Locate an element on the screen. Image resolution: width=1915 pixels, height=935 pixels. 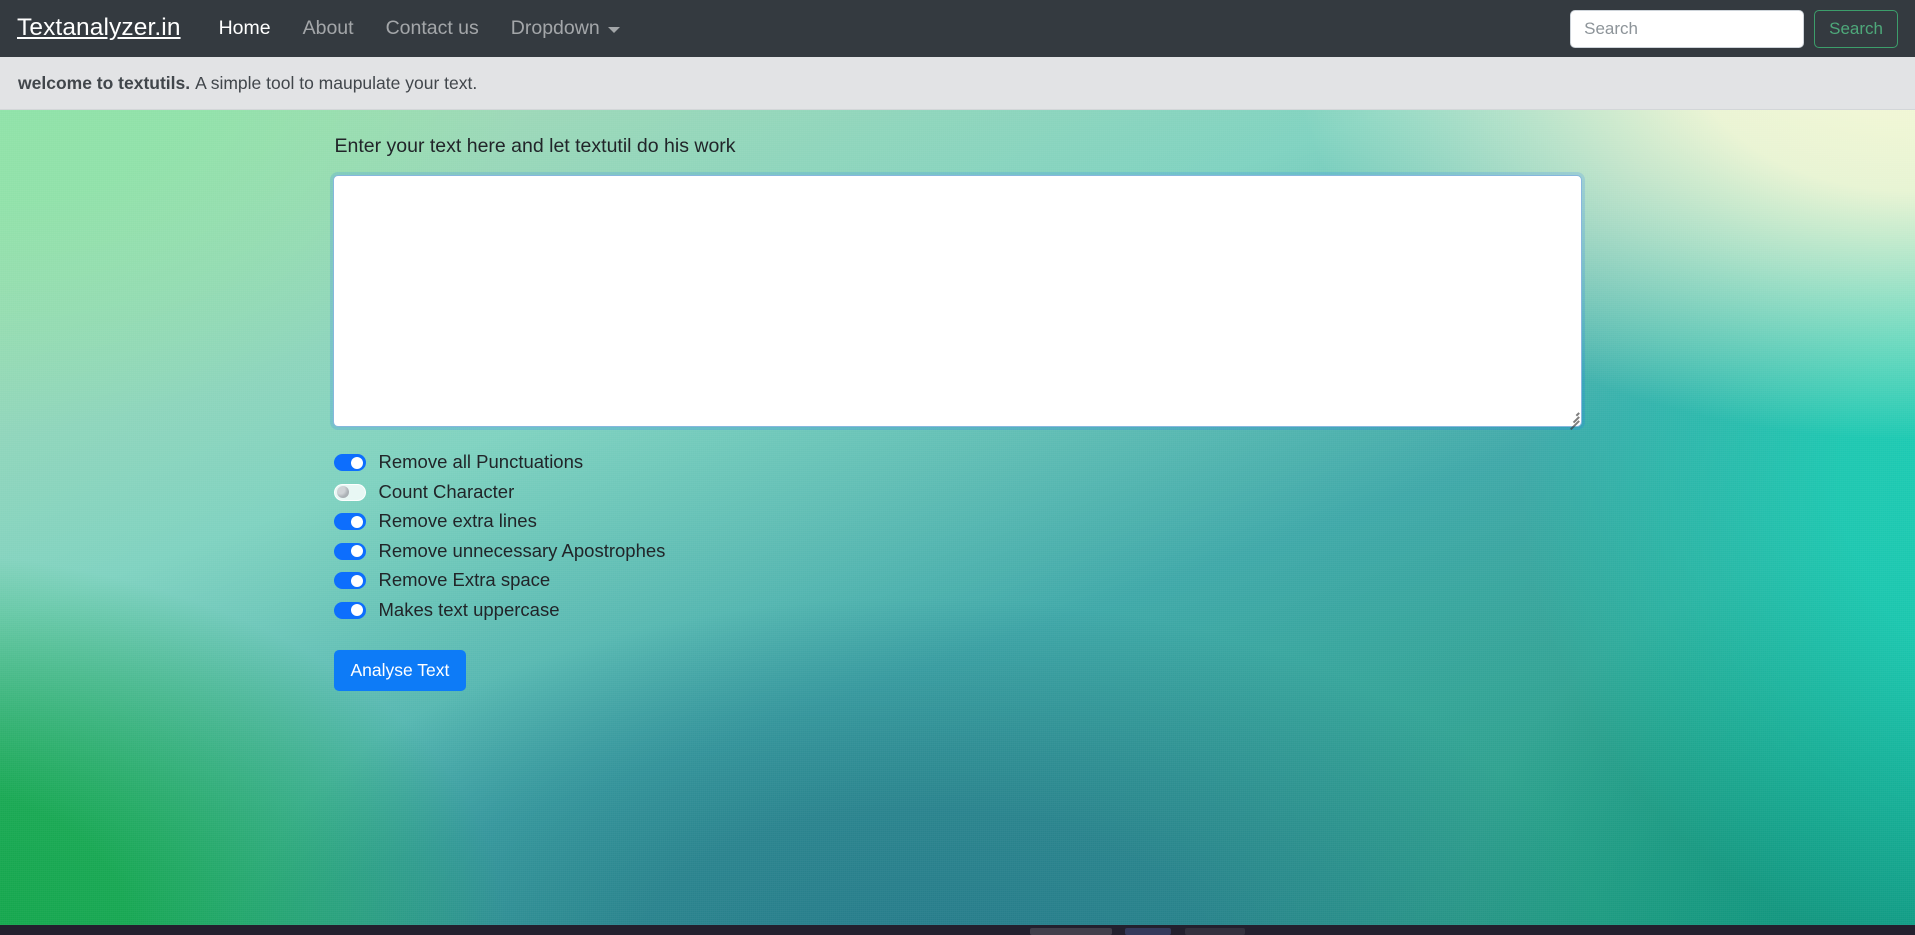
alert-text: A simple tool to maupulate your text. is located at coordinates (336, 82).